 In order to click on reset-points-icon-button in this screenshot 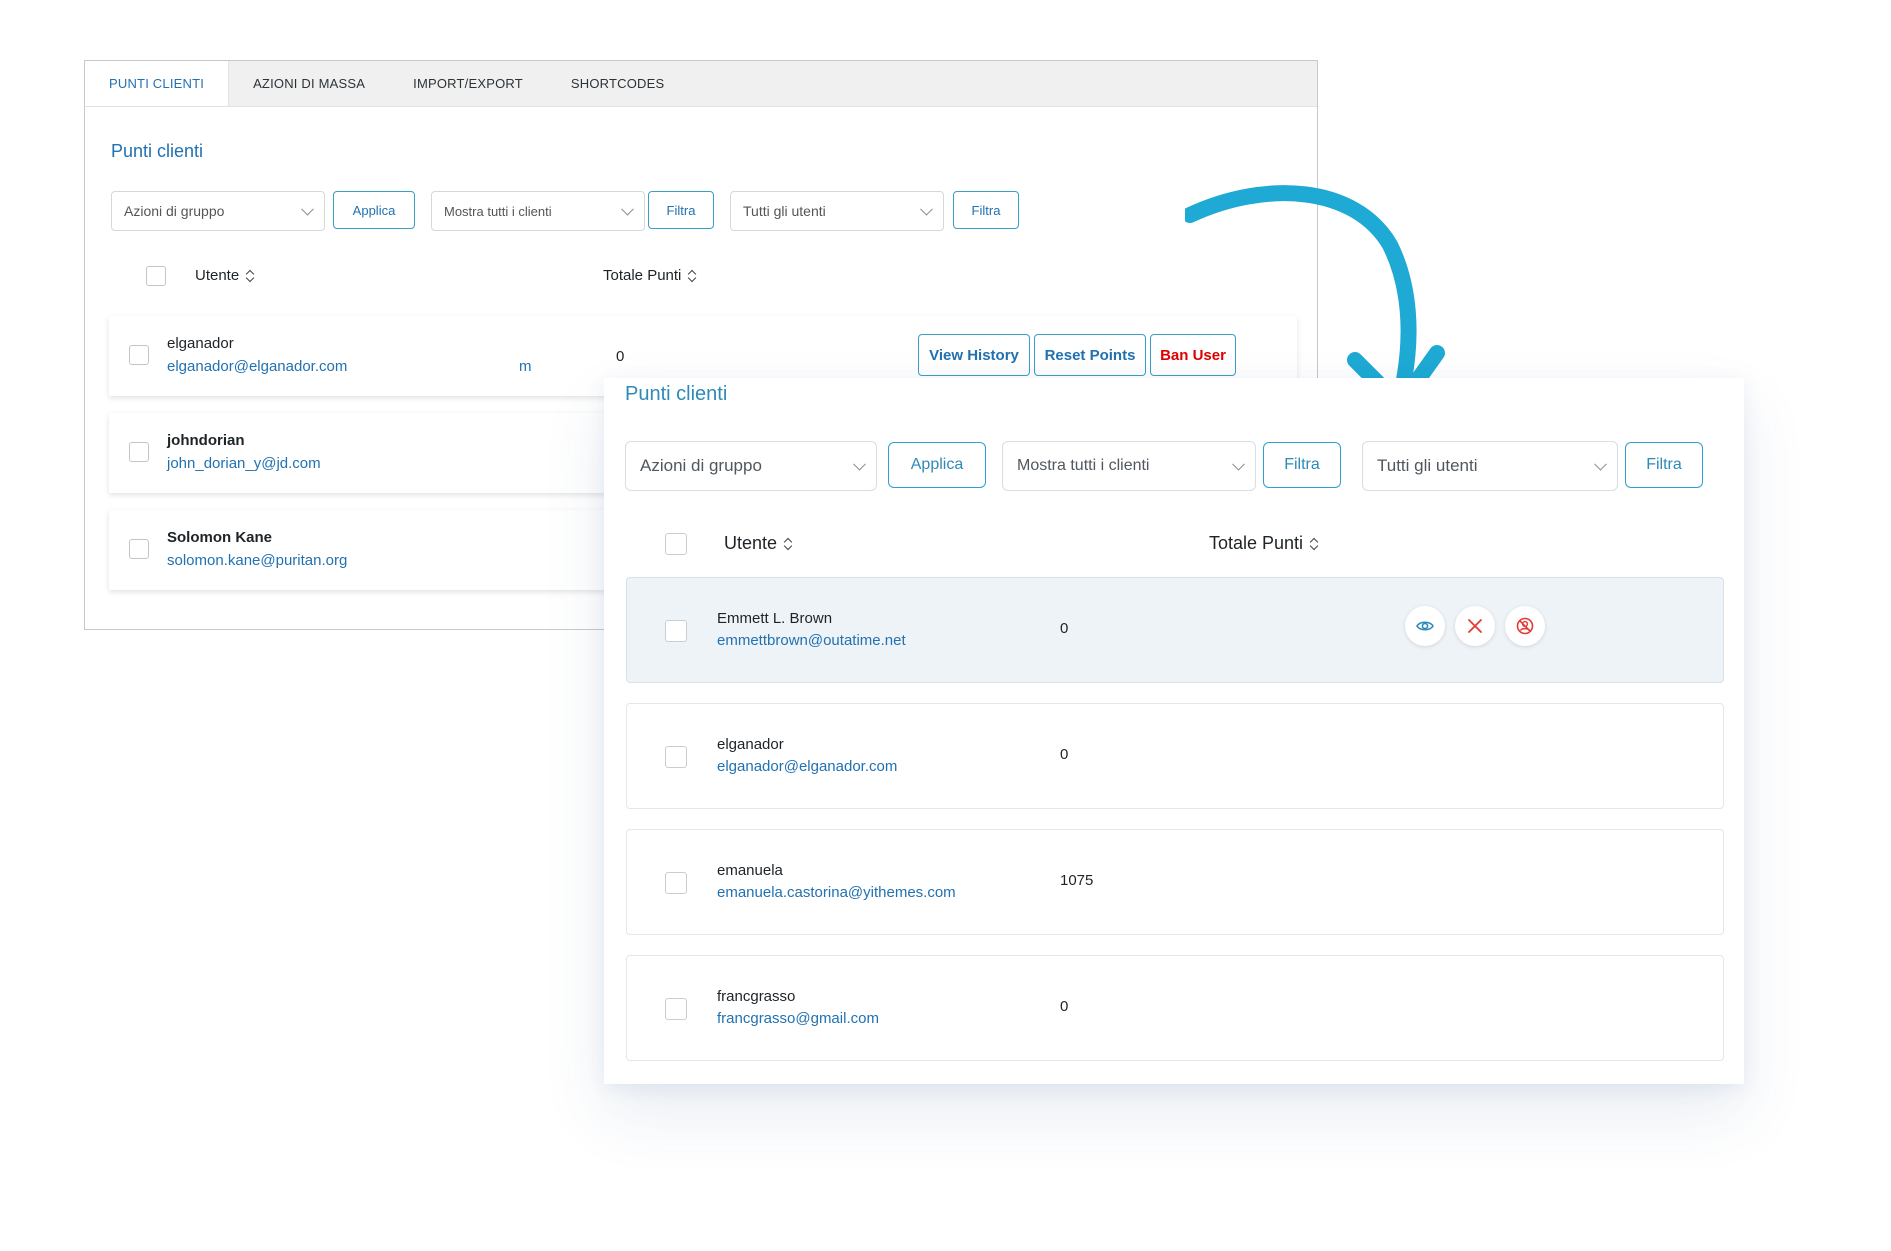, I will do `click(1475, 626)`.